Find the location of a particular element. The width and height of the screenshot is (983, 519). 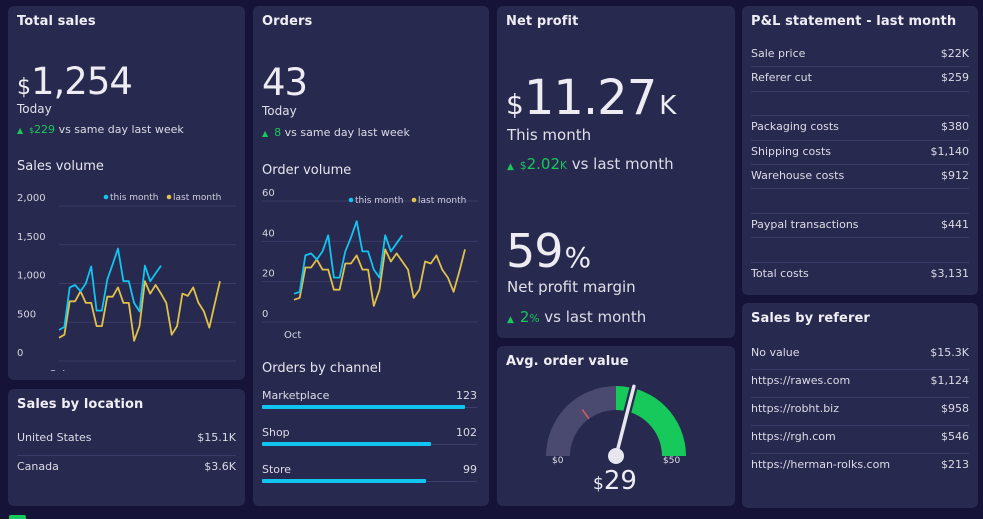

gauge-min-label: $0 is located at coordinates (558, 461).